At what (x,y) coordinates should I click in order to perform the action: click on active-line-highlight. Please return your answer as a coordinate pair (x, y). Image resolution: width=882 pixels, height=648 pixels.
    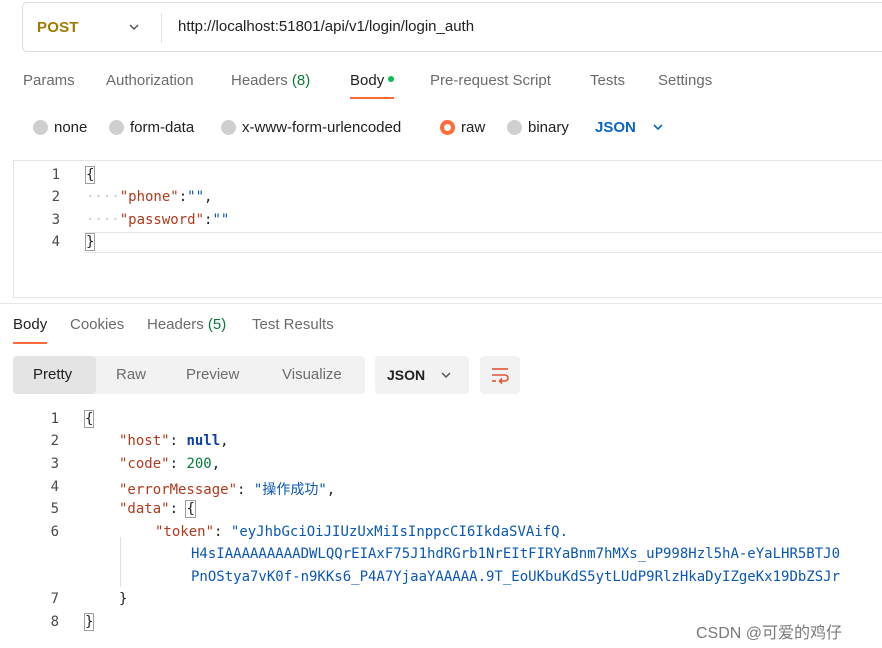
    Looking at the image, I should click on (483, 242).